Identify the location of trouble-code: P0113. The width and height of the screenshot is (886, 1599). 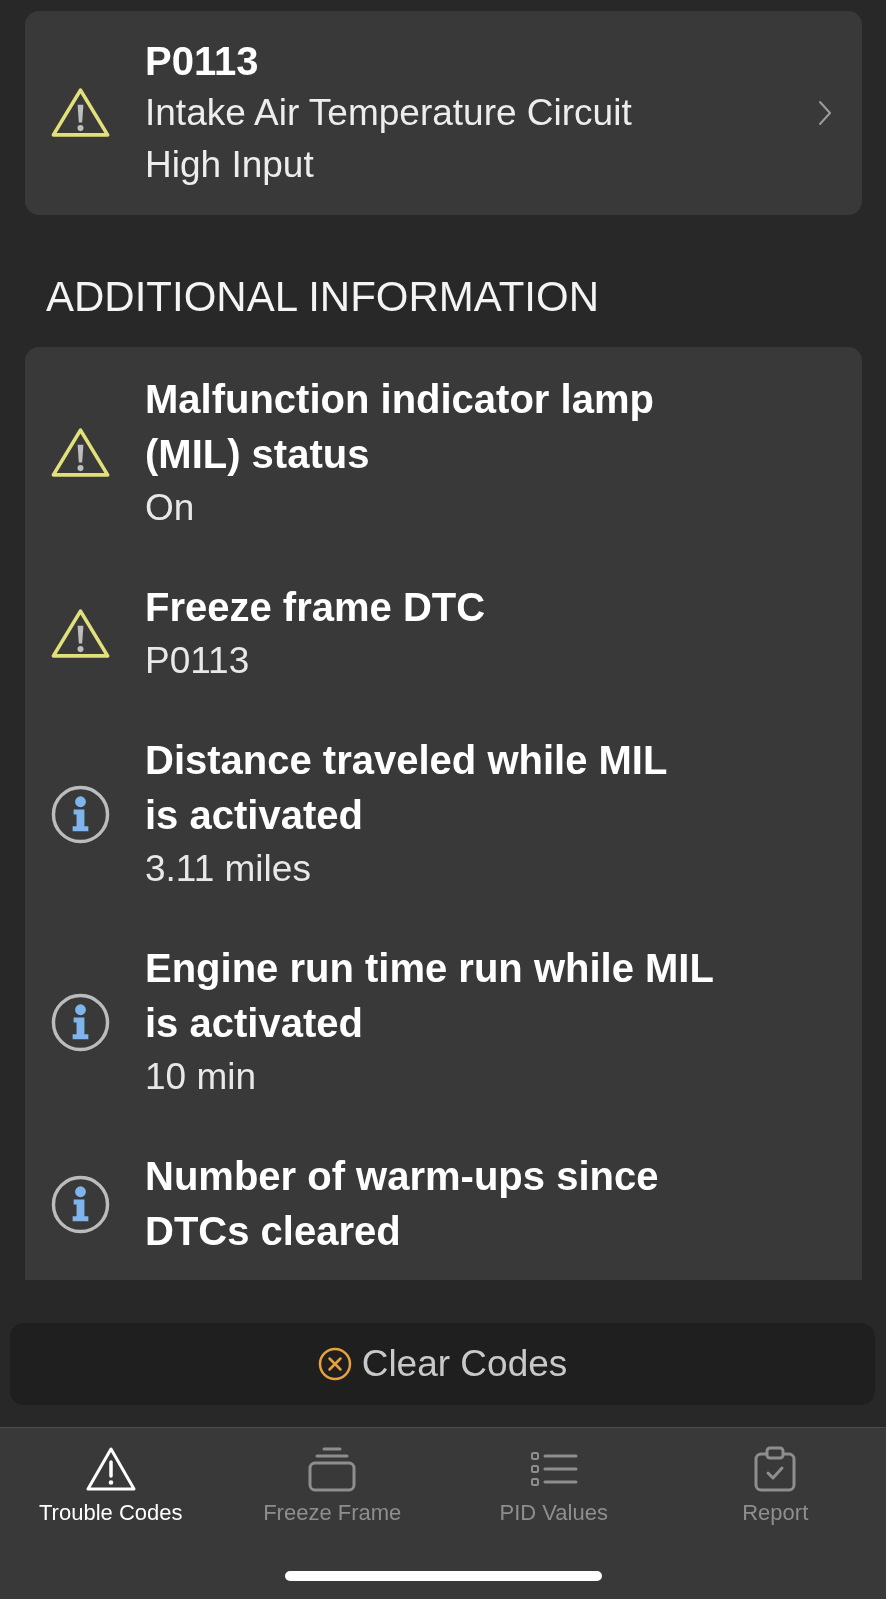
(202, 61).